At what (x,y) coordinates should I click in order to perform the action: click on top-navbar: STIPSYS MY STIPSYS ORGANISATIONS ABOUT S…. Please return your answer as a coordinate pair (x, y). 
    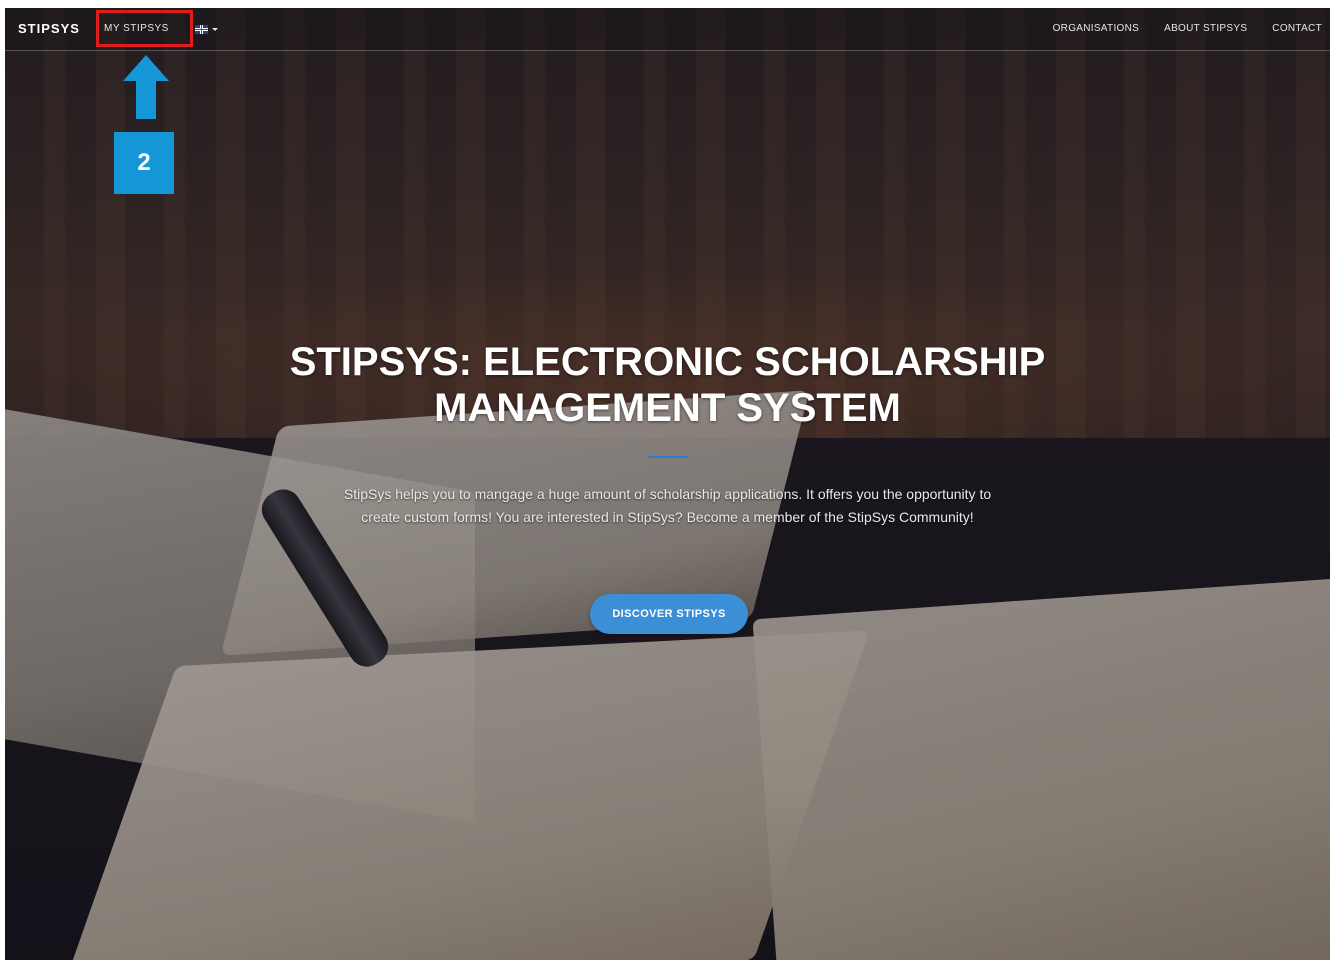
    Looking at the image, I should click on (667, 29).